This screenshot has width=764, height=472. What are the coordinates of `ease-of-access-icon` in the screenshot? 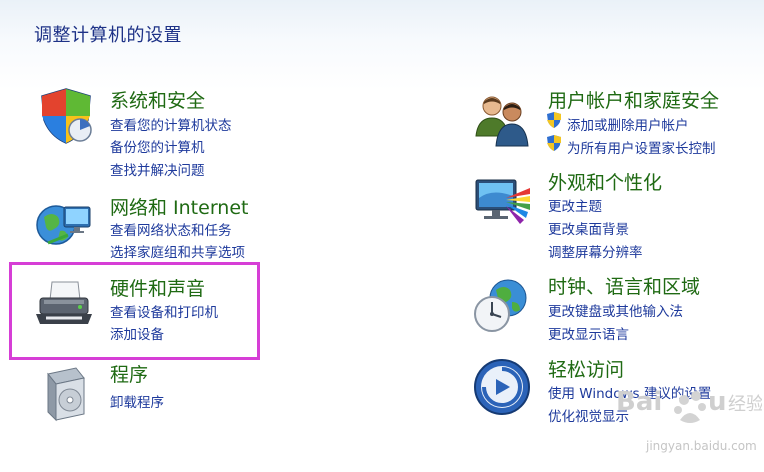 It's located at (502, 387).